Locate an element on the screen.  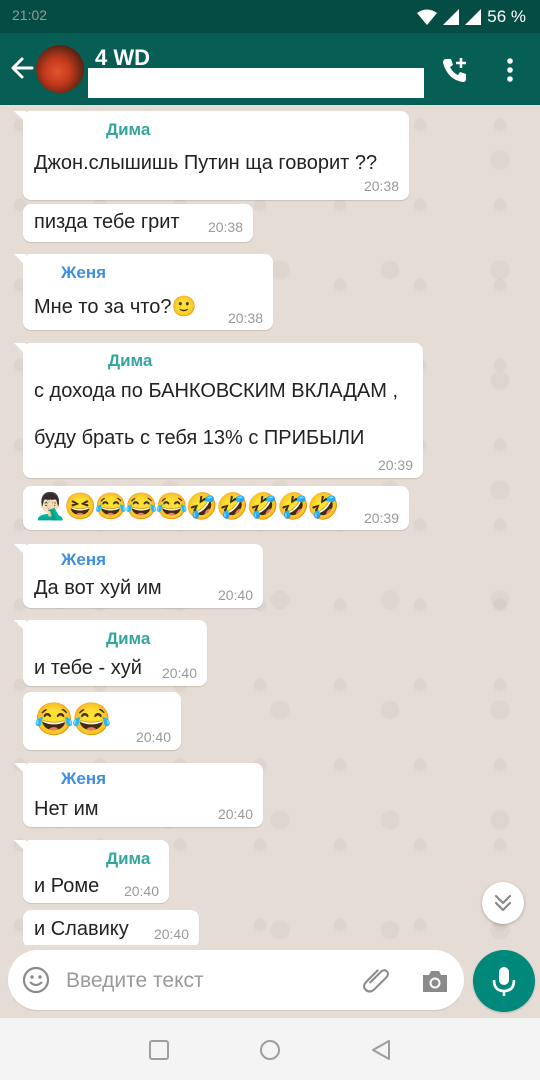
message-input is located at coordinates (211, 981).